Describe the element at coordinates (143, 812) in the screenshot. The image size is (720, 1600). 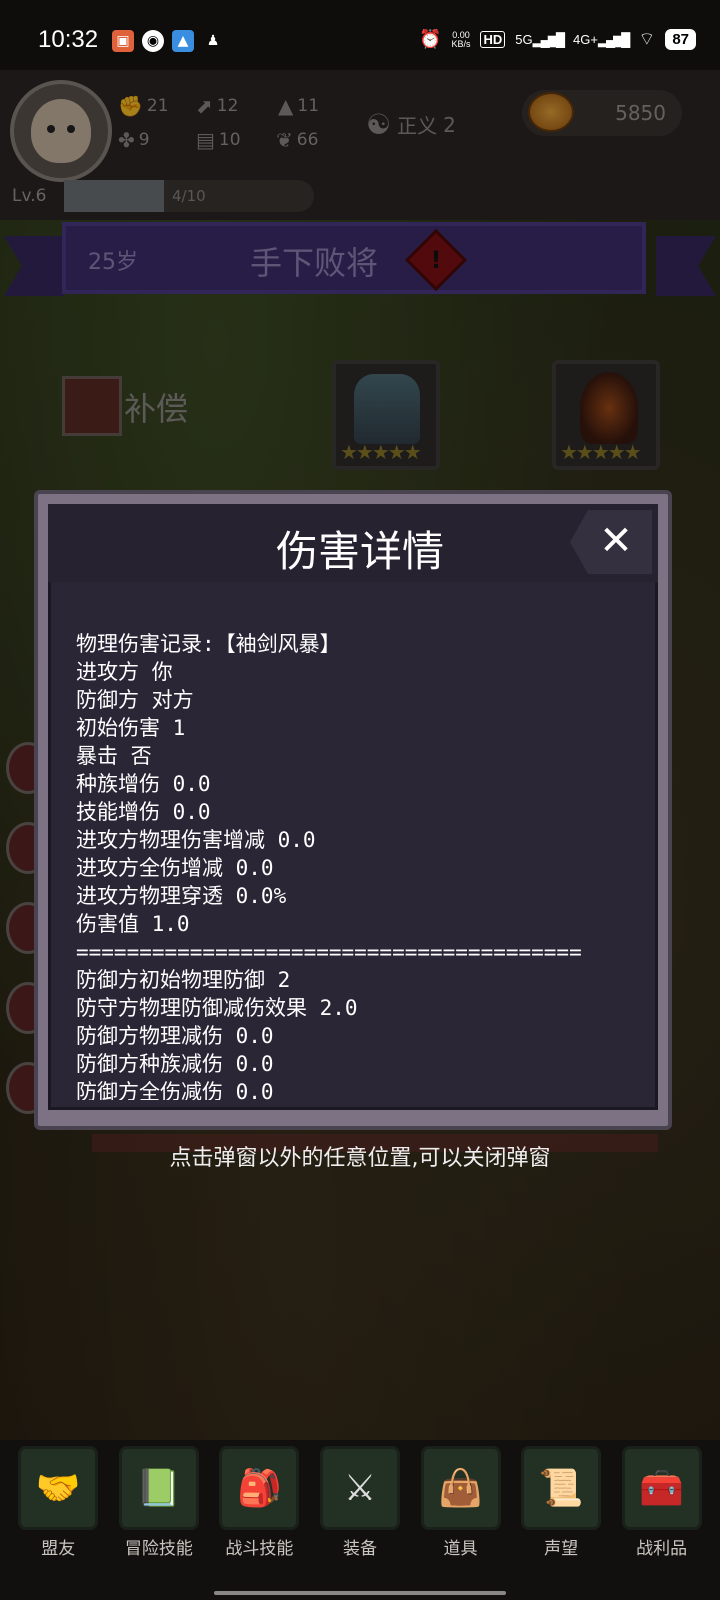
I see `damage-log-line: 技能增伤 0.0` at that location.